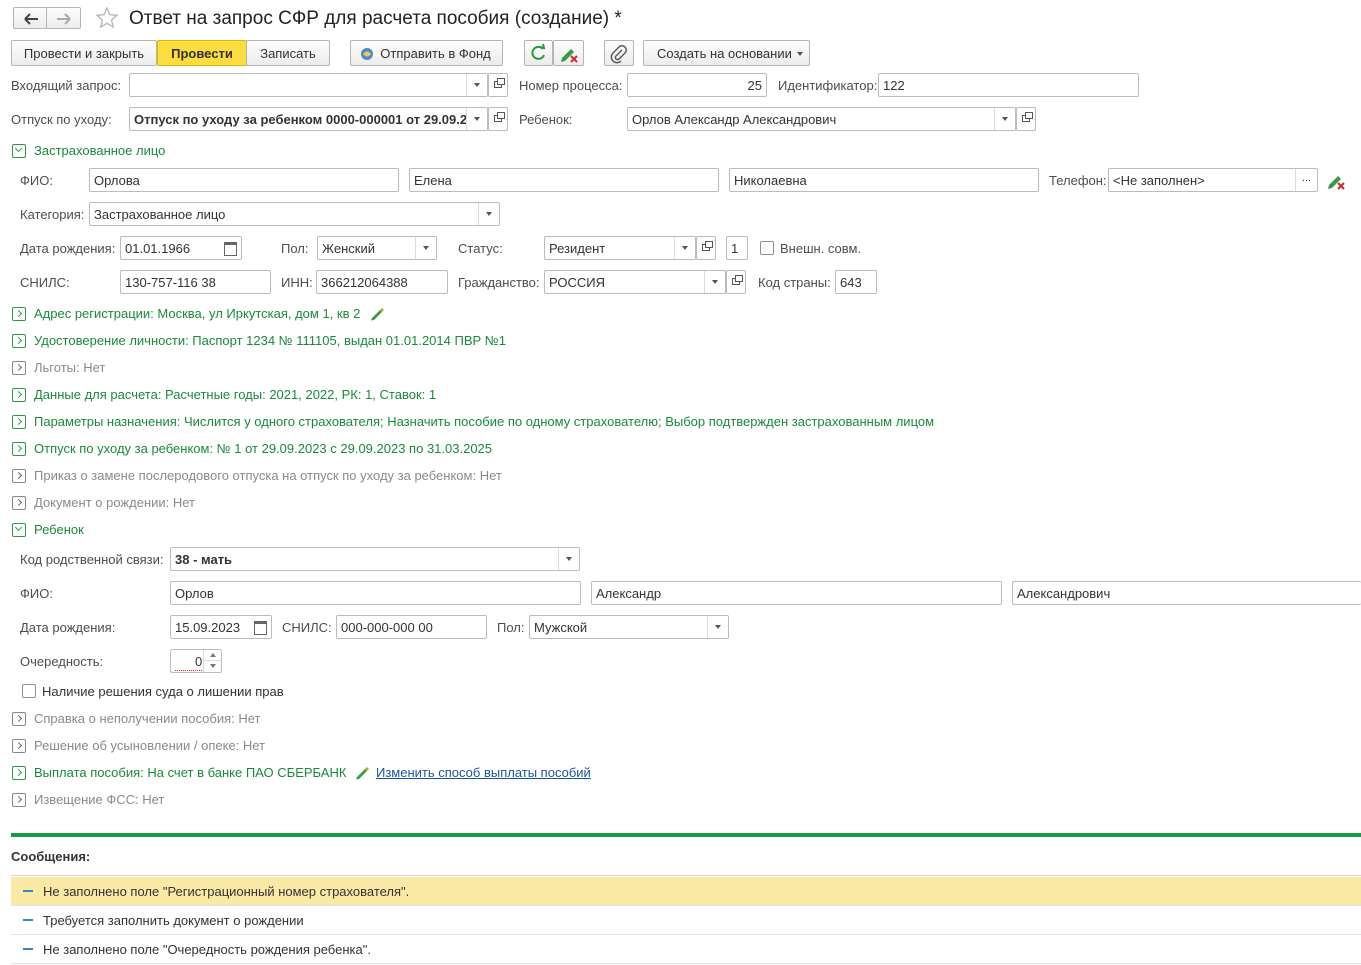 Image resolution: width=1361 pixels, height=965 pixels. I want to click on insured-last-name-field: Орлова, so click(244, 180).